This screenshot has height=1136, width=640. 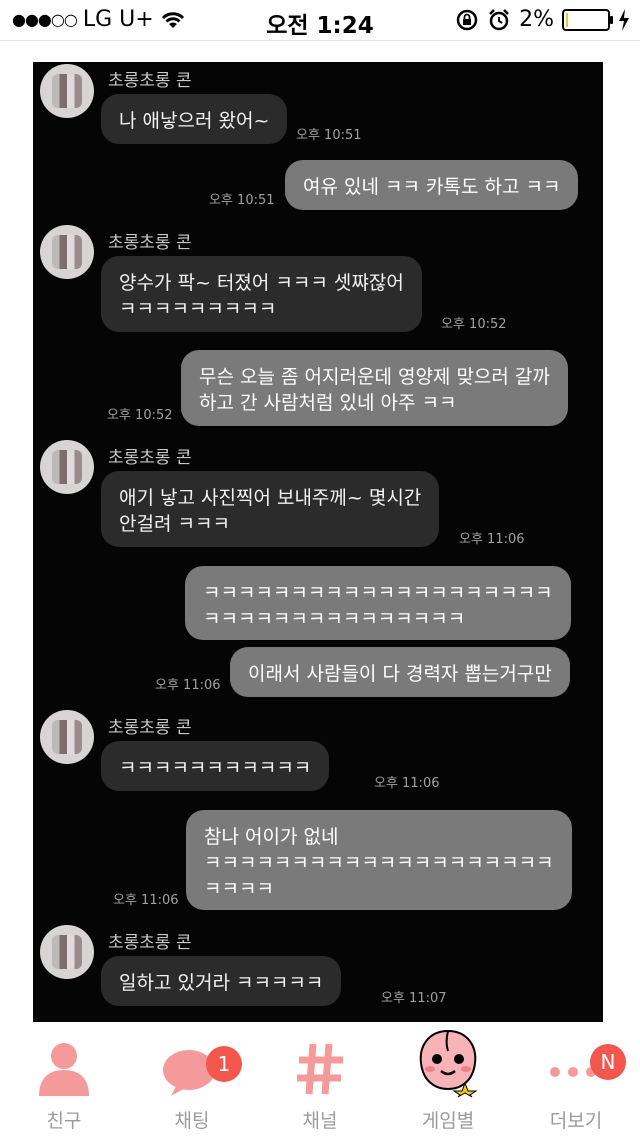 I want to click on tab-channel: 채널, so click(x=320, y=1079).